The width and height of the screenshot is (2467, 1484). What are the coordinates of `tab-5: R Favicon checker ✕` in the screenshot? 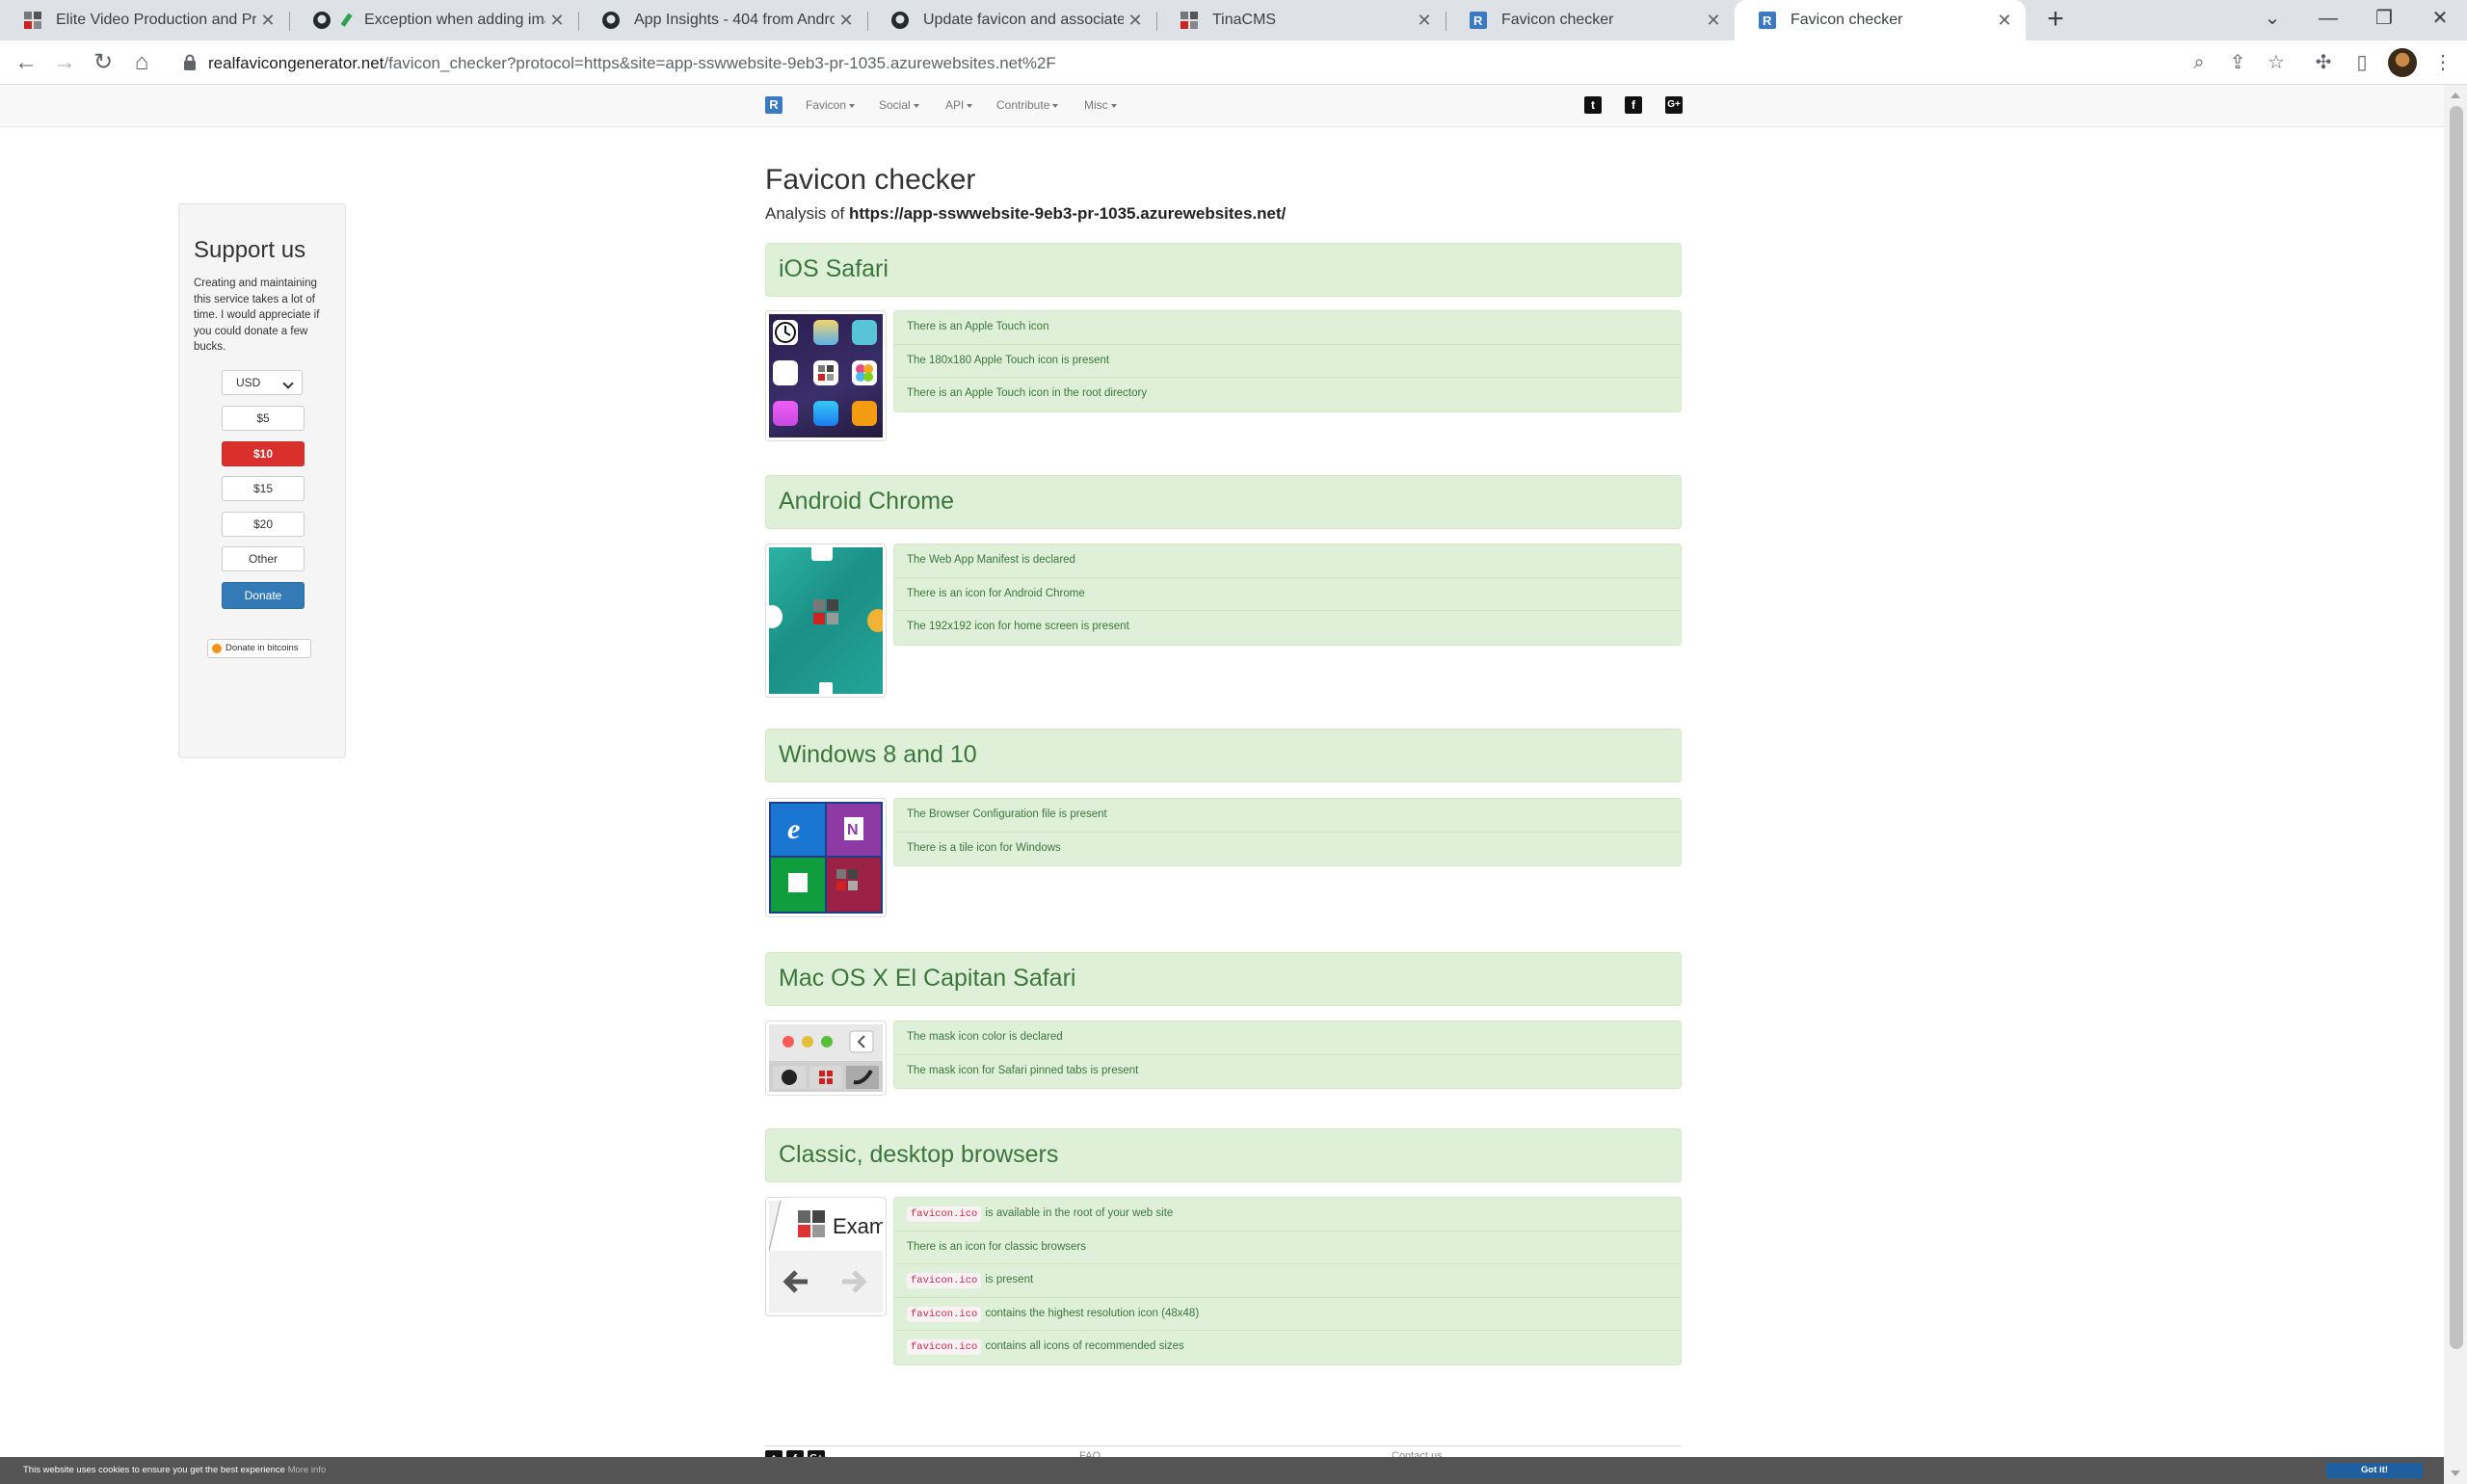 It's located at (1590, 20).